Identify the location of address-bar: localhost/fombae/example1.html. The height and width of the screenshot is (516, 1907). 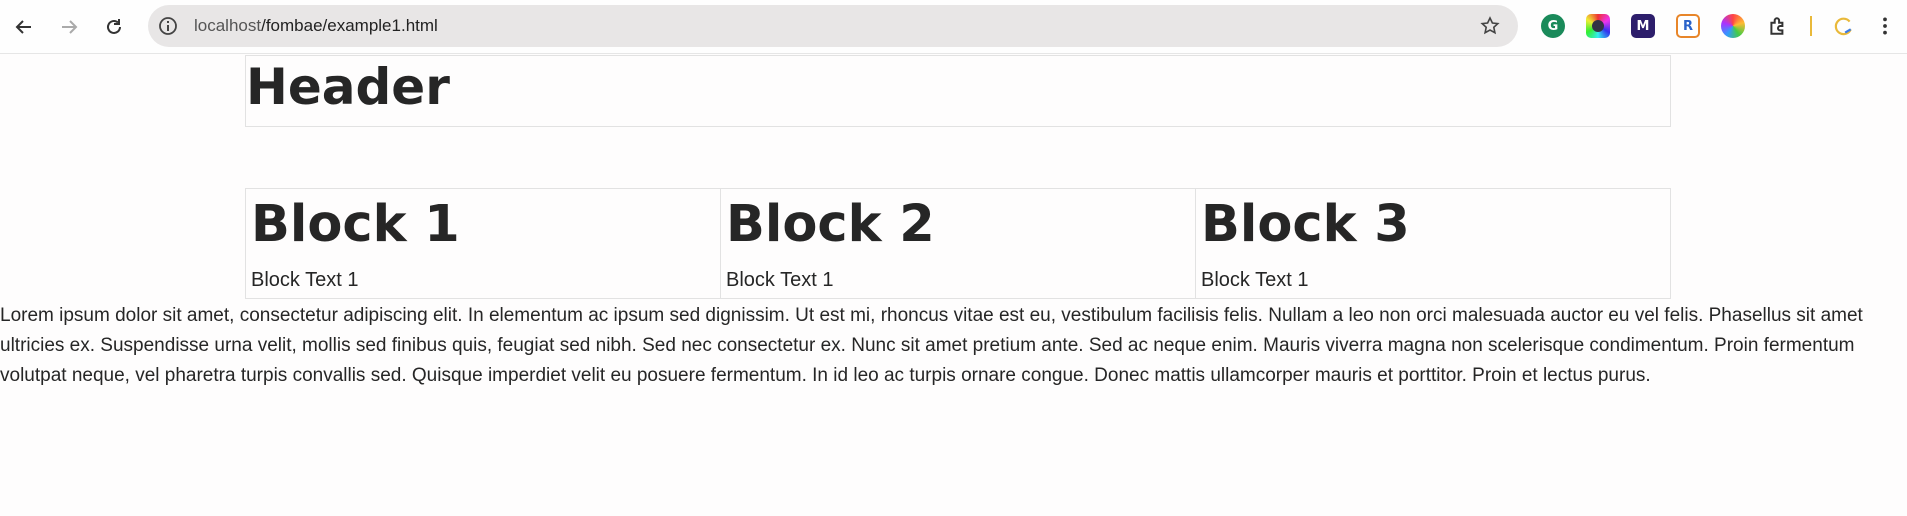
(833, 26).